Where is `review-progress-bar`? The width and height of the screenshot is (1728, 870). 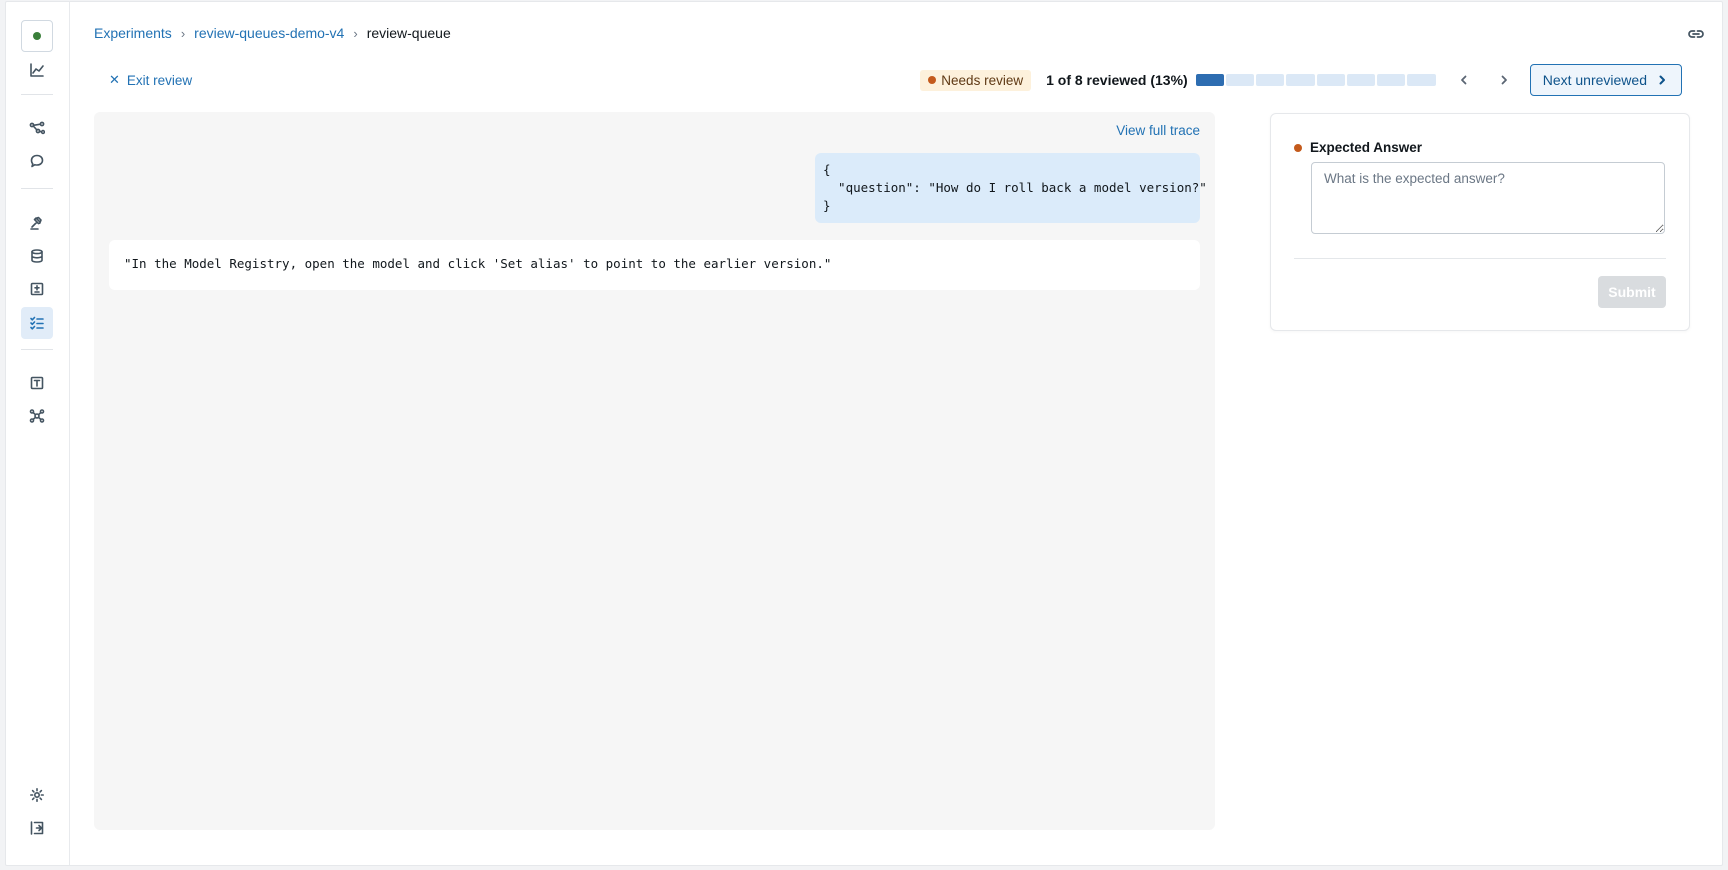
review-progress-bar is located at coordinates (1315, 80).